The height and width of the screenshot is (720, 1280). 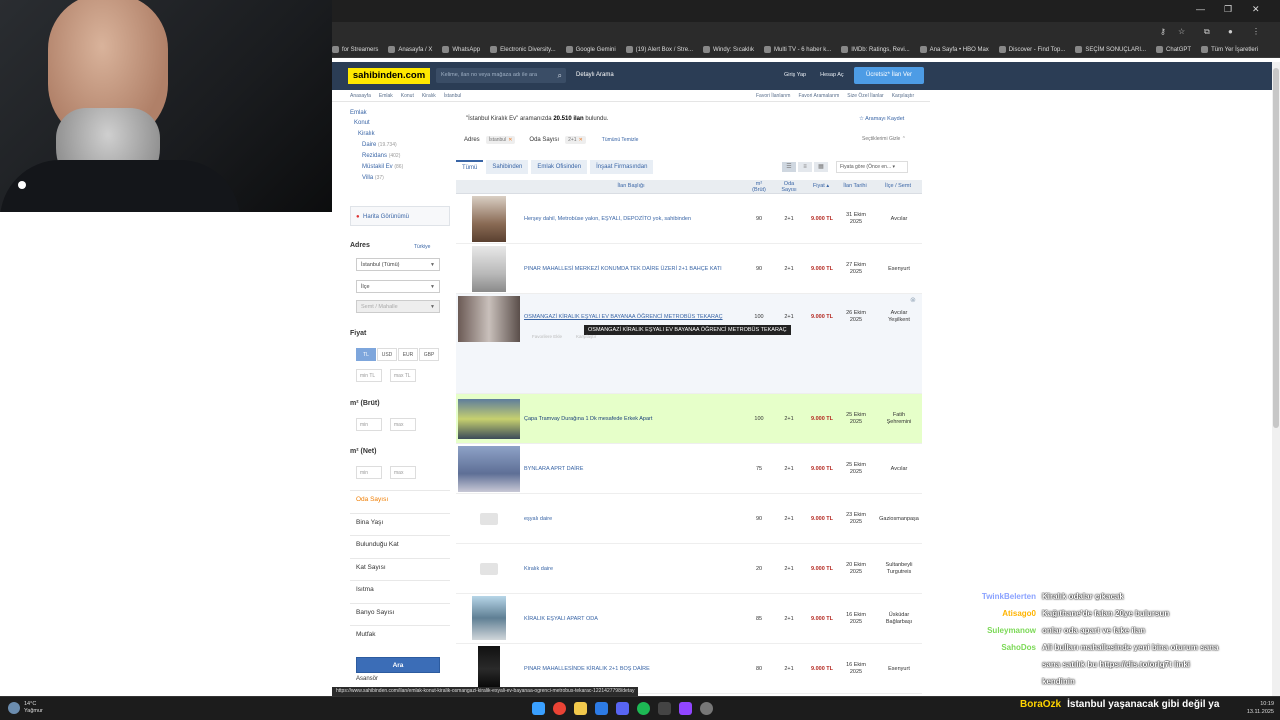 What do you see at coordinates (358, 113) in the screenshot?
I see `category-link: Emlak` at bounding box center [358, 113].